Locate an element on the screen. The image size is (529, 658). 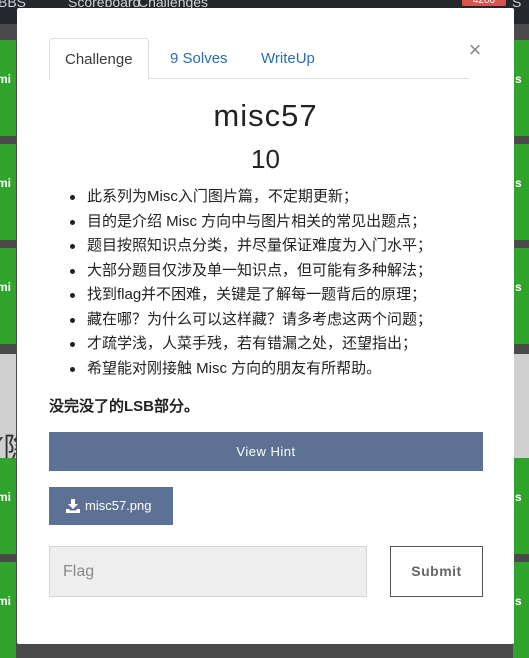
tab-challenge: Challenge is located at coordinates (99, 59).